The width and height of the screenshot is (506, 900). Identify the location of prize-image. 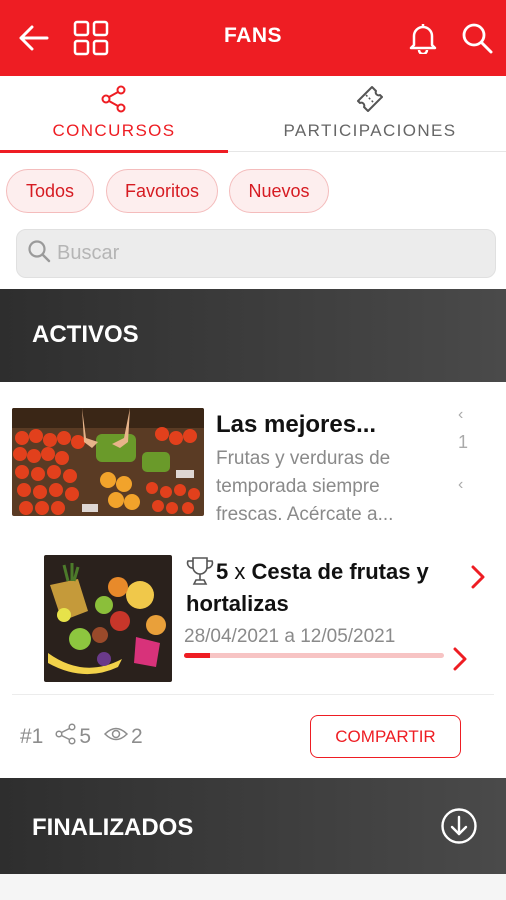
(108, 618).